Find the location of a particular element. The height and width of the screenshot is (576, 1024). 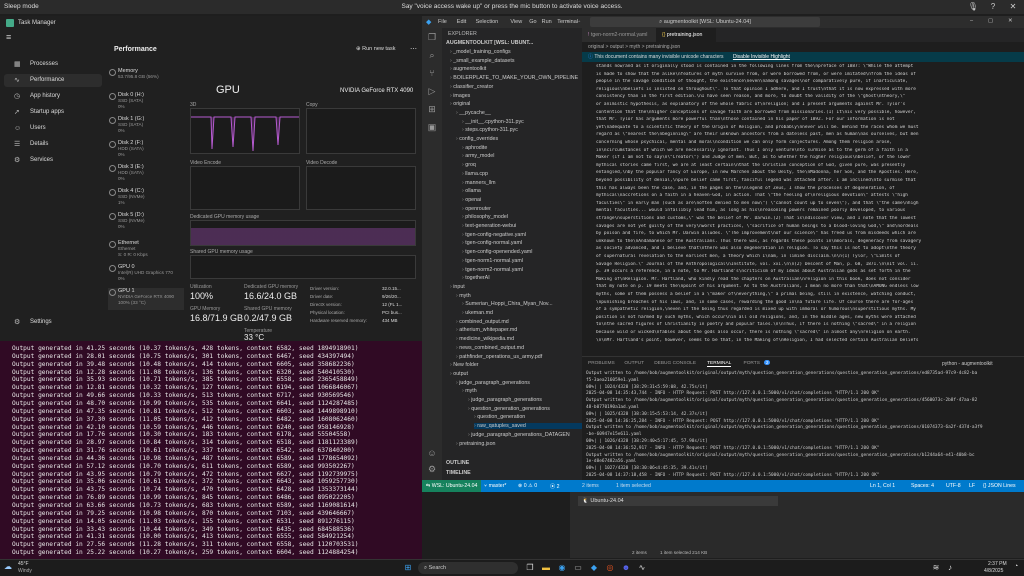

tree-item: › images is located at coordinates (460, 96).